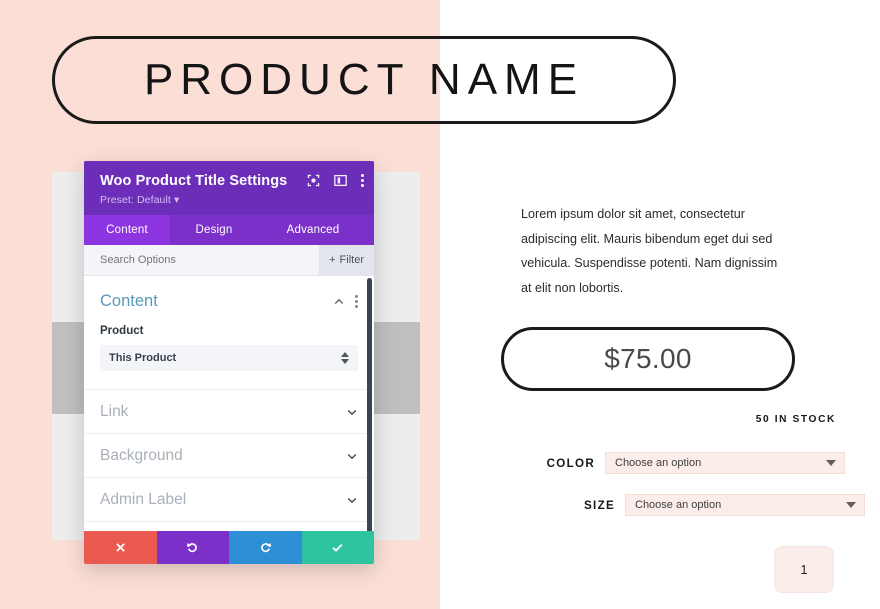  I want to click on redo-icon, so click(265, 547).